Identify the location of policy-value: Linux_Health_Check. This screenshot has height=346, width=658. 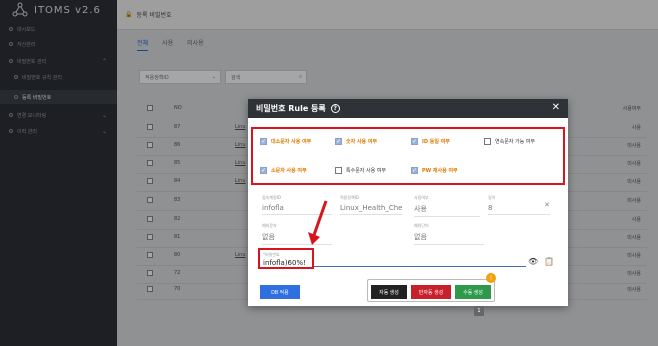
(371, 209).